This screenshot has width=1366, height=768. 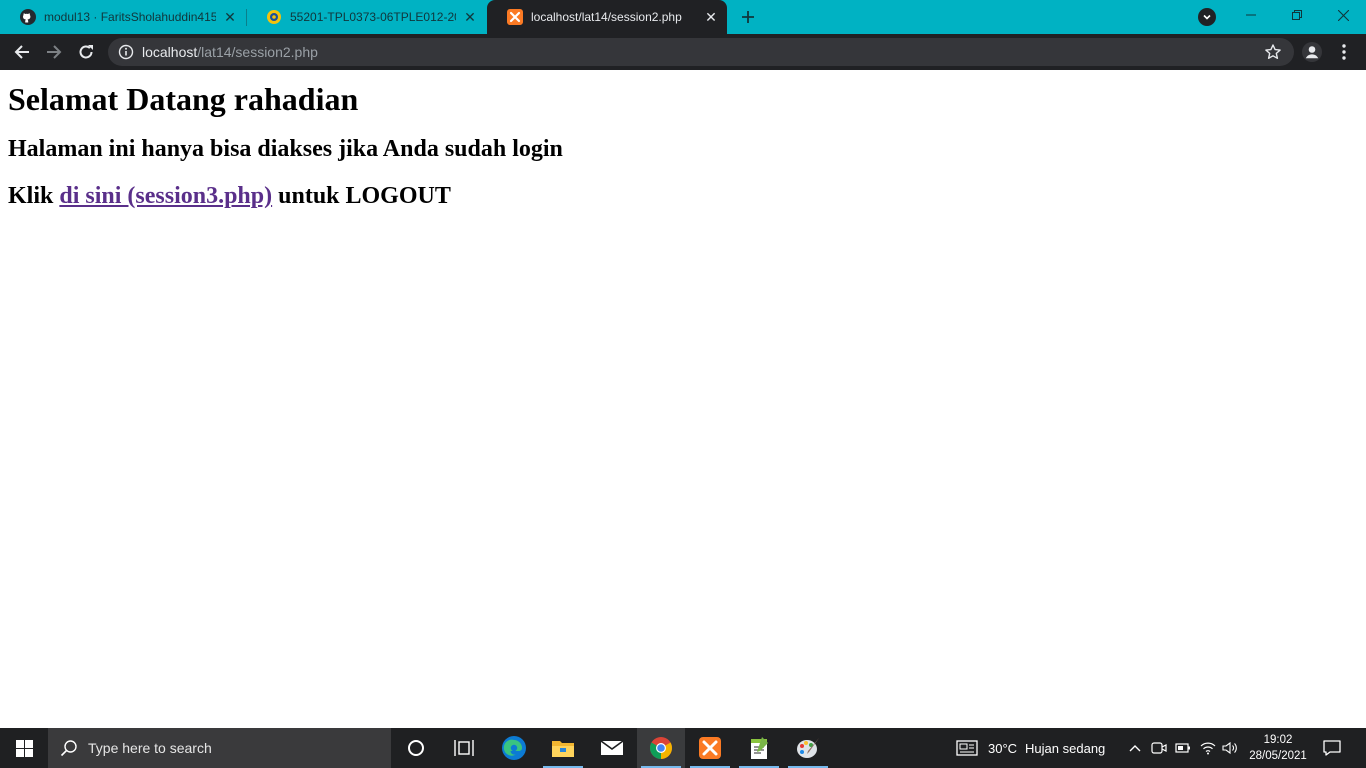 I want to click on info-icon, so click(x=126, y=52).